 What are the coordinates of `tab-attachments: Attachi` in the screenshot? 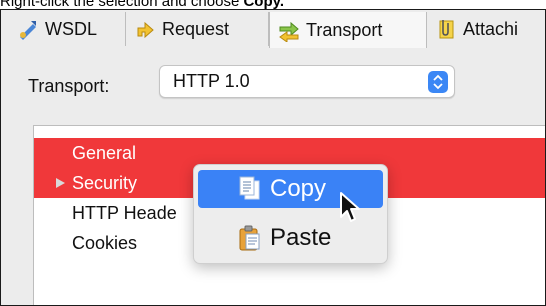 It's located at (486, 29).